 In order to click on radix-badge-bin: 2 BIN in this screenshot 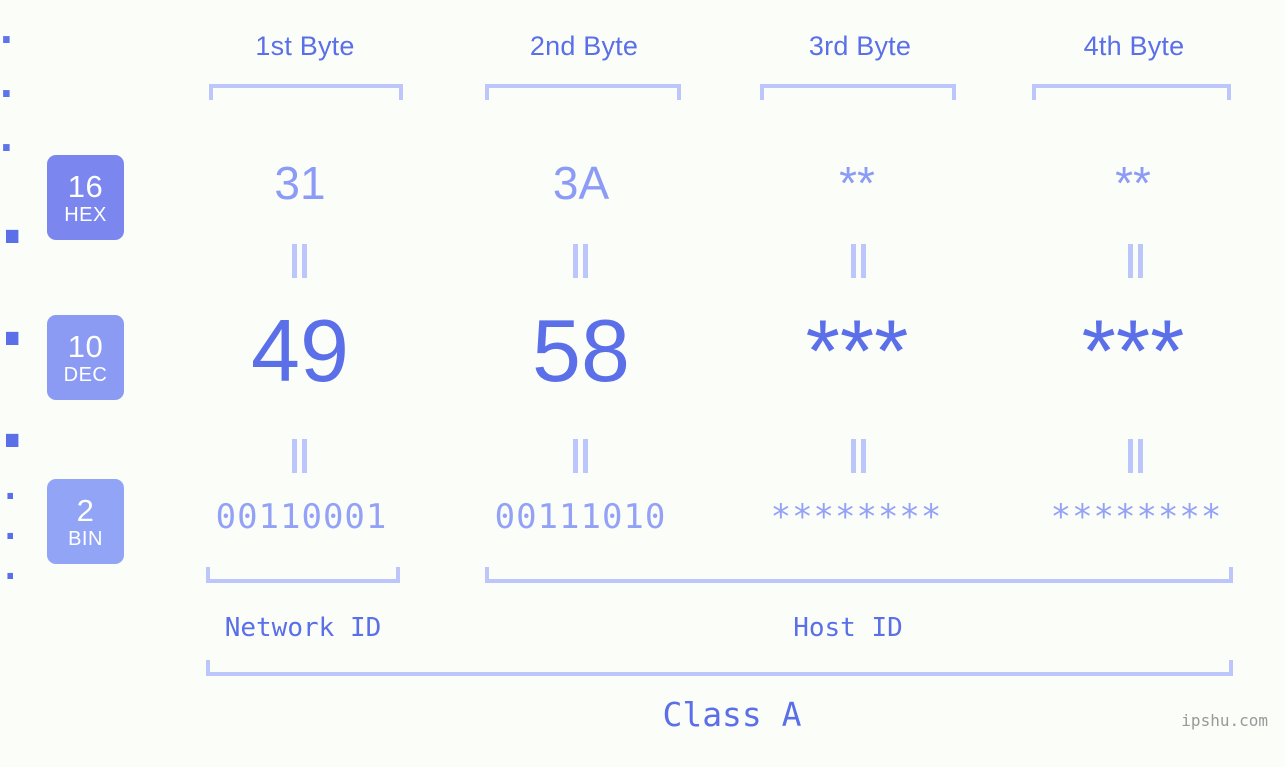, I will do `click(85, 521)`.